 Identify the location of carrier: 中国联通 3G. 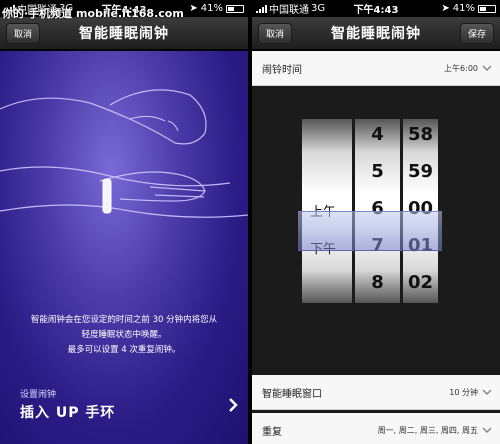
(290, 8).